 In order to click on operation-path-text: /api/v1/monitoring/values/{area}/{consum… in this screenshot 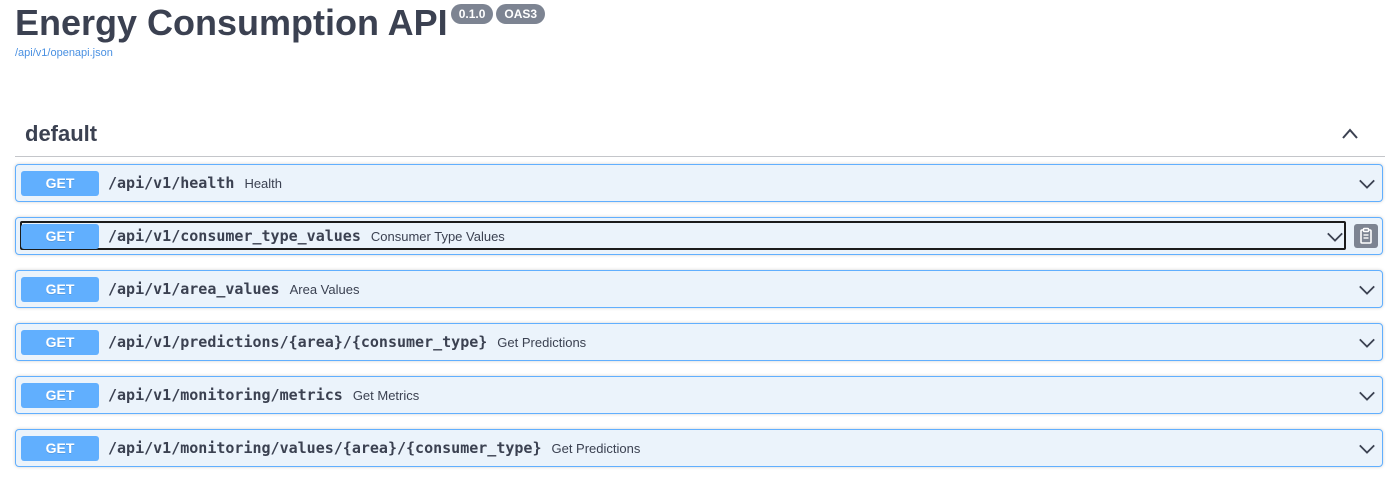, I will do `click(325, 448)`.